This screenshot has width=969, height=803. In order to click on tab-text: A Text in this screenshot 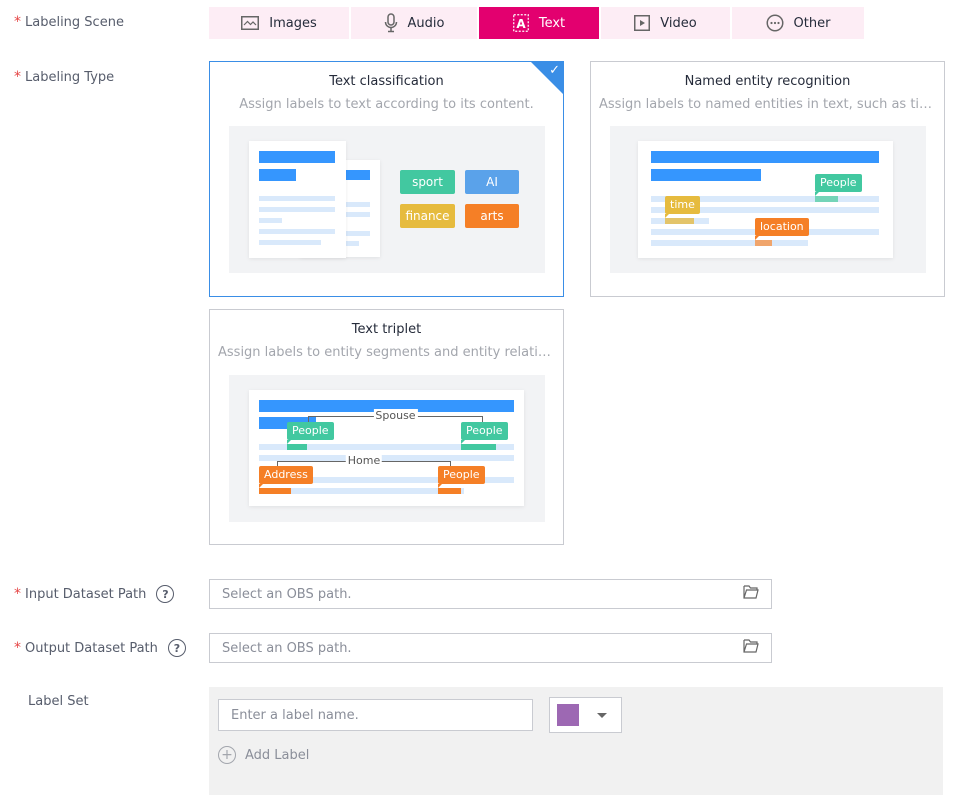, I will do `click(539, 23)`.